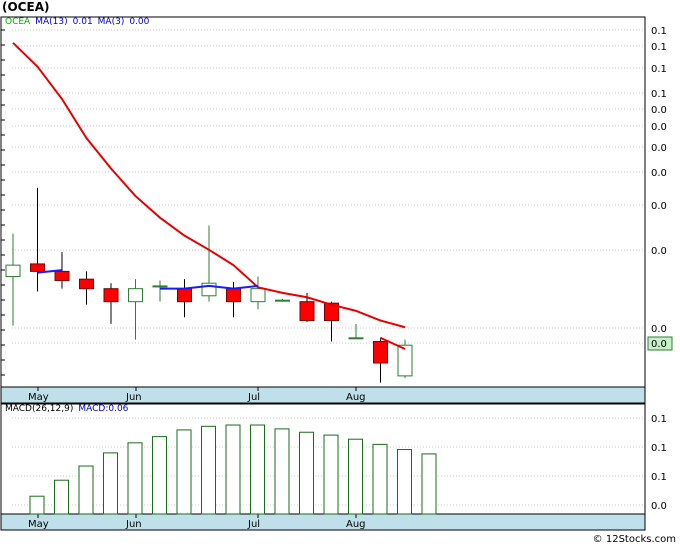 This screenshot has width=680, height=546. What do you see at coordinates (253, 397) in the screenshot?
I see `price-x-label: Jul` at bounding box center [253, 397].